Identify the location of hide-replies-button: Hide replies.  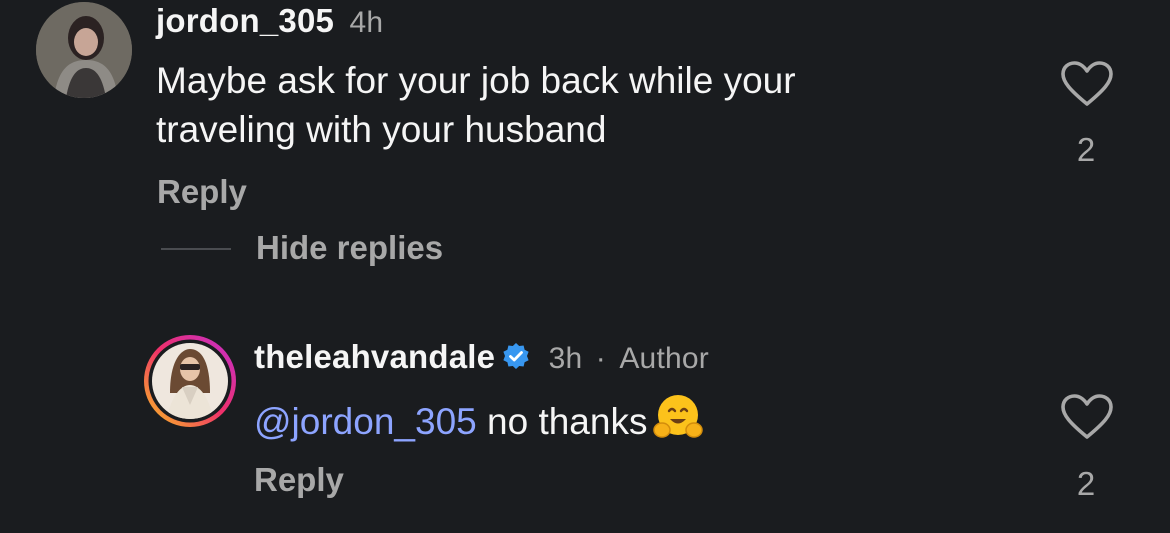
(349, 248).